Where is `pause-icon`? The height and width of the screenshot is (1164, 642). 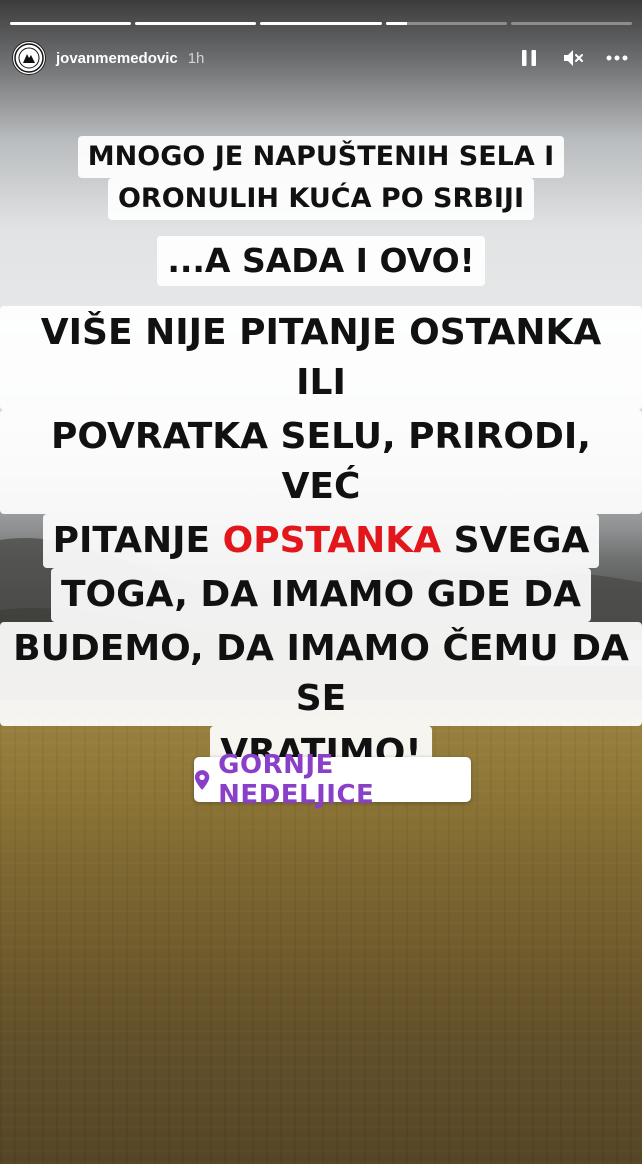 pause-icon is located at coordinates (529, 58).